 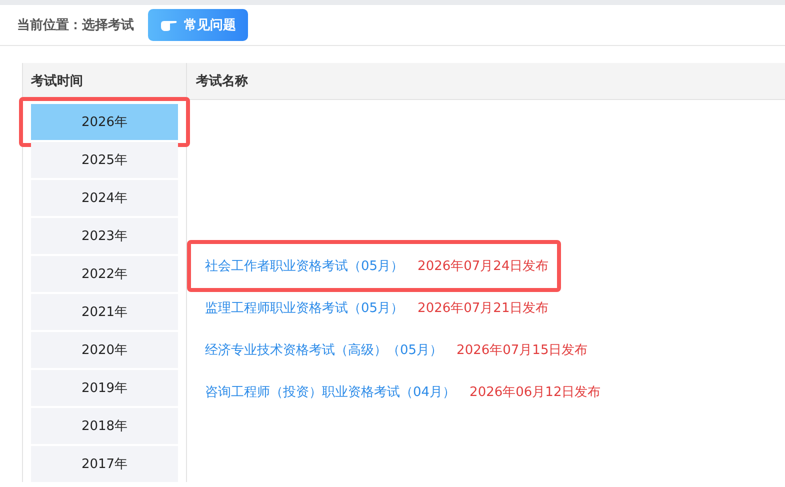 What do you see at coordinates (535, 392) in the screenshot?
I see `publish-date: 2026年06月12日发布` at bounding box center [535, 392].